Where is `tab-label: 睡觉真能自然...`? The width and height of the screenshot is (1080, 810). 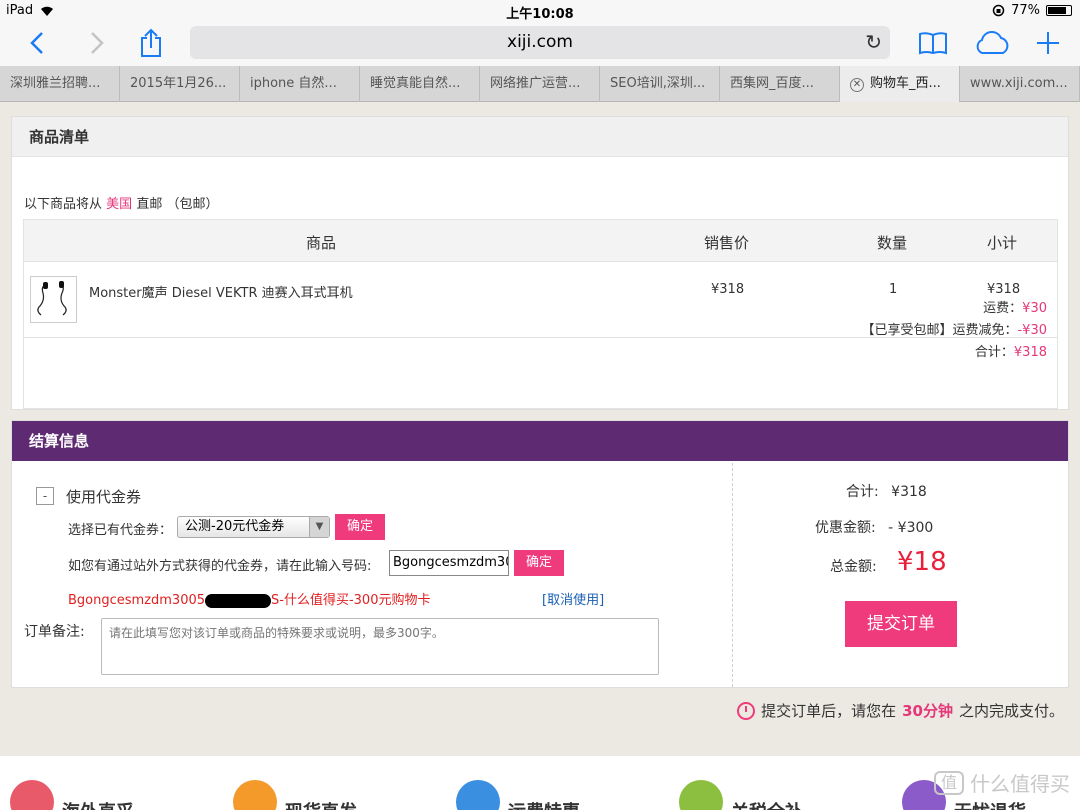 tab-label: 睡觉真能自然... is located at coordinates (415, 83).